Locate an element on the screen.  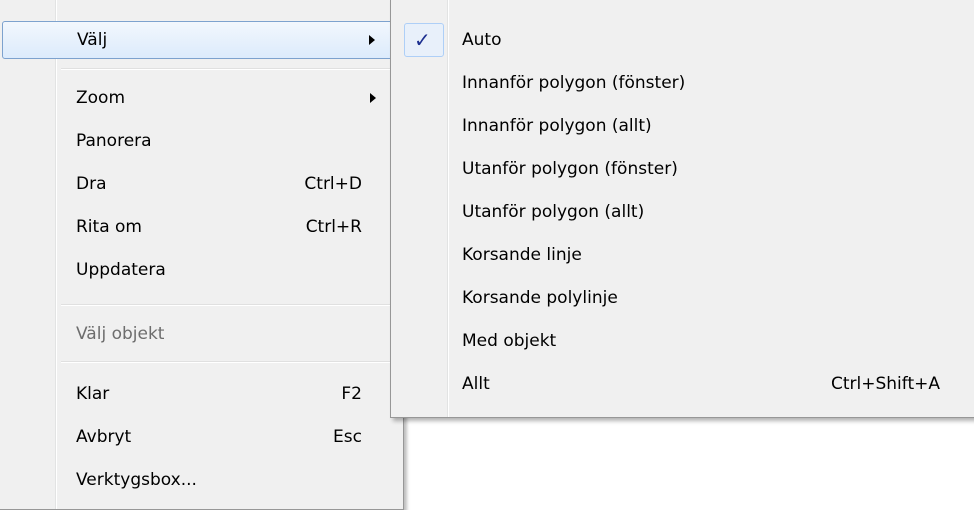
menu-item-dra: Dra Ctrl+D is located at coordinates (201, 184).